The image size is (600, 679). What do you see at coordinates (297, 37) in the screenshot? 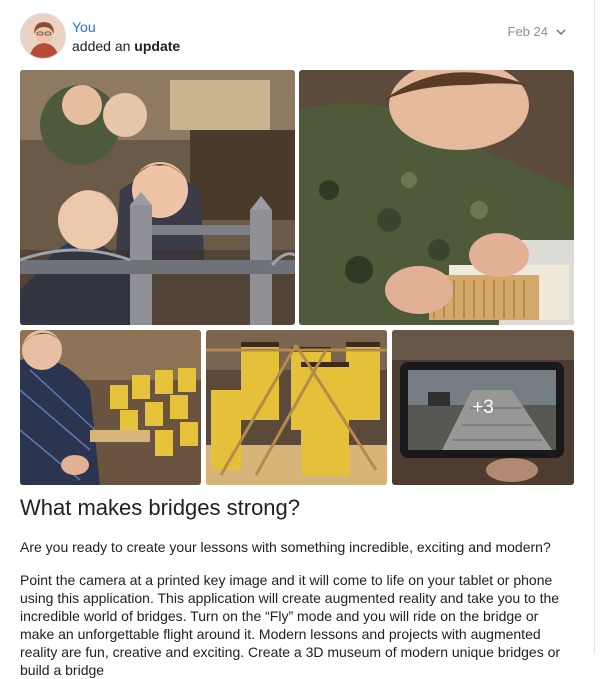
I see `post-header: You added an update Feb 24` at bounding box center [297, 37].